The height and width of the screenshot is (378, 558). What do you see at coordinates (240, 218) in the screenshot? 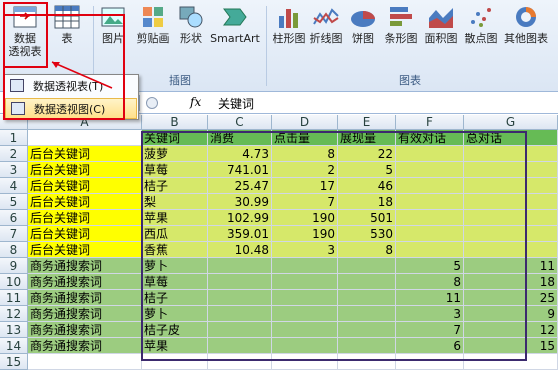
I see `cell: 102.99` at bounding box center [240, 218].